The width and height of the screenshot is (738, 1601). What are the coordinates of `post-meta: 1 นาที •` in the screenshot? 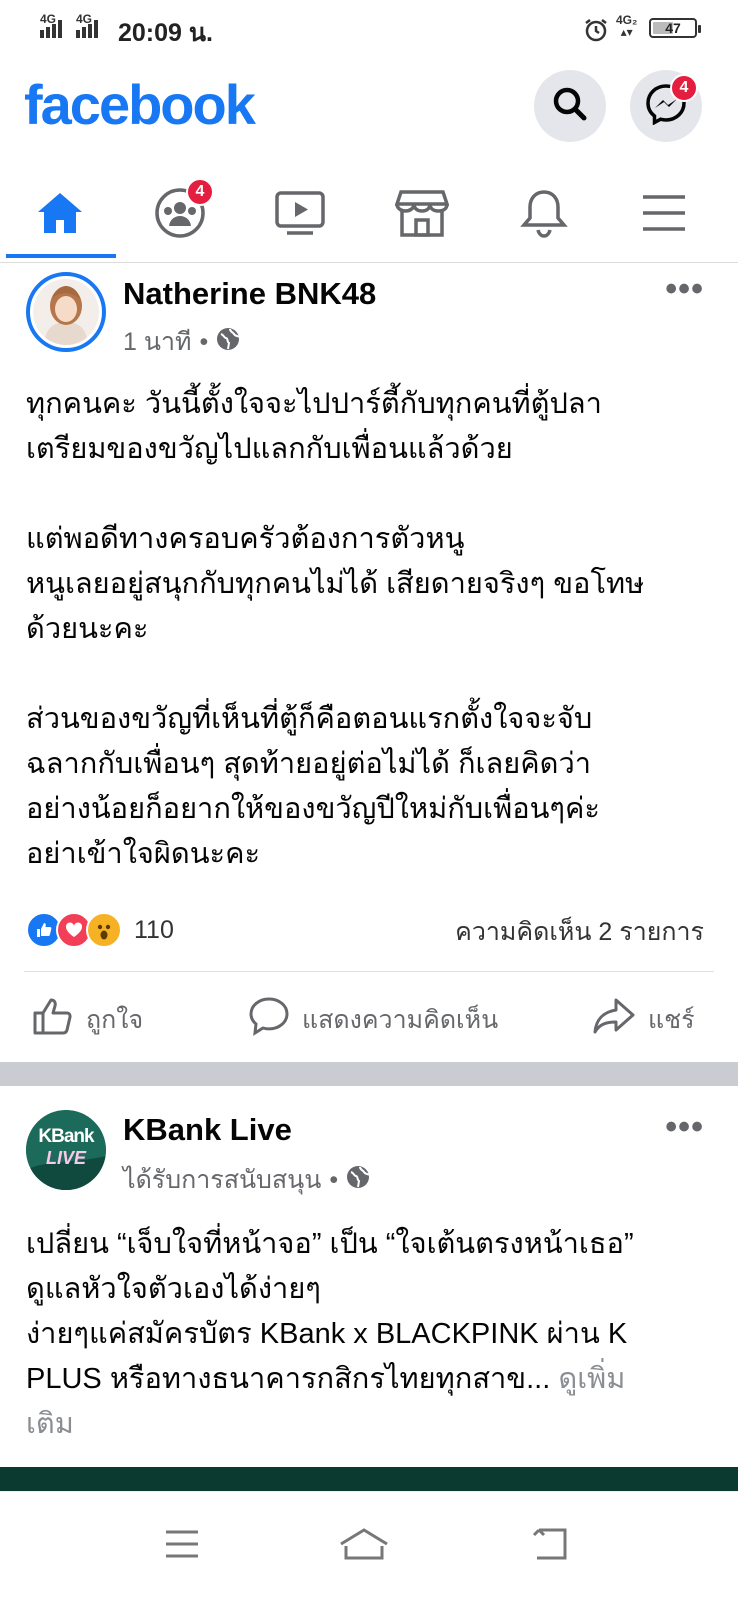 It's located at (181, 342).